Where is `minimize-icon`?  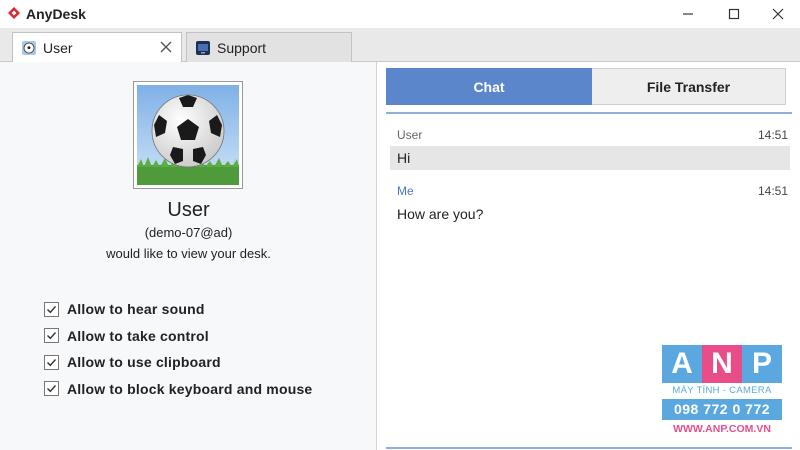 minimize-icon is located at coordinates (688, 14).